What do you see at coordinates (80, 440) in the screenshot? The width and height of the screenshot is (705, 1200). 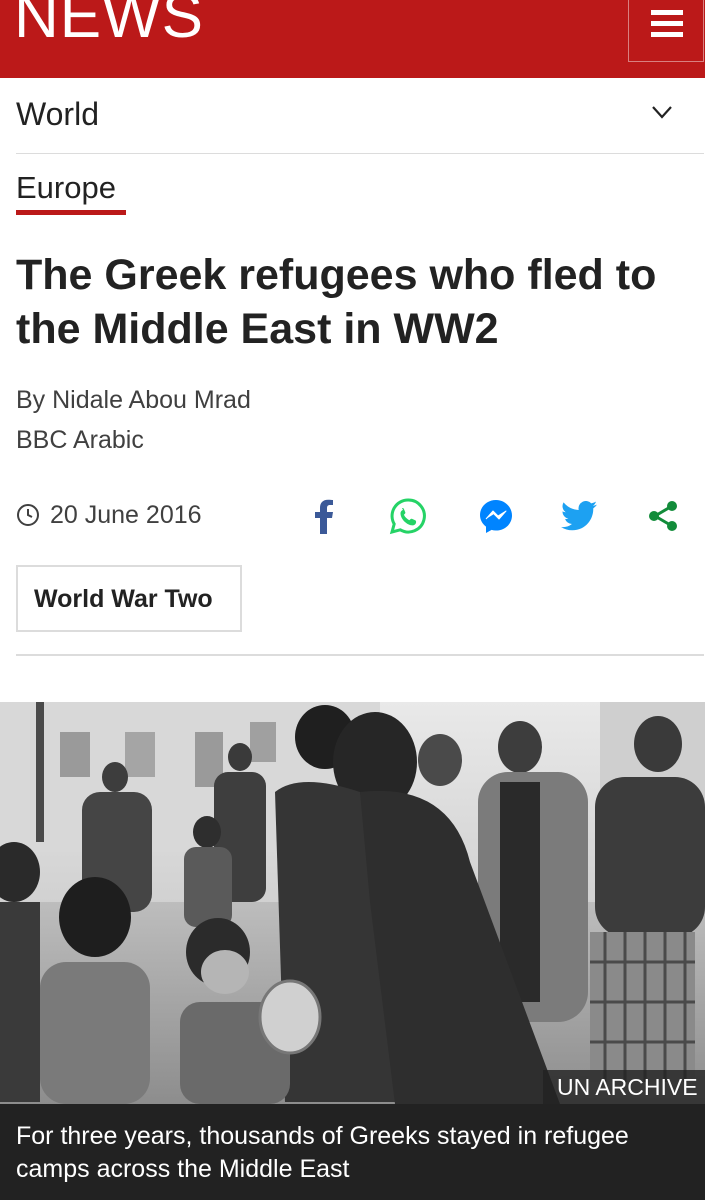 I see `author-organisation: BBC Arabic` at bounding box center [80, 440].